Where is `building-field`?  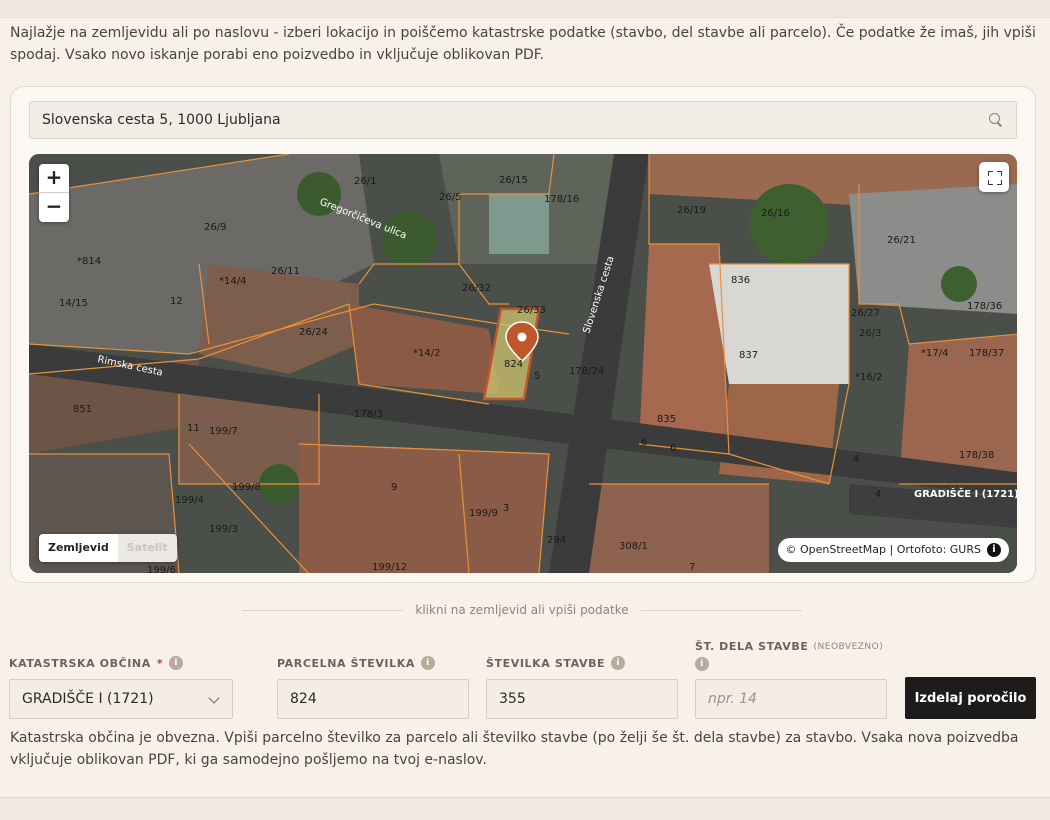
building-field is located at coordinates (582, 699).